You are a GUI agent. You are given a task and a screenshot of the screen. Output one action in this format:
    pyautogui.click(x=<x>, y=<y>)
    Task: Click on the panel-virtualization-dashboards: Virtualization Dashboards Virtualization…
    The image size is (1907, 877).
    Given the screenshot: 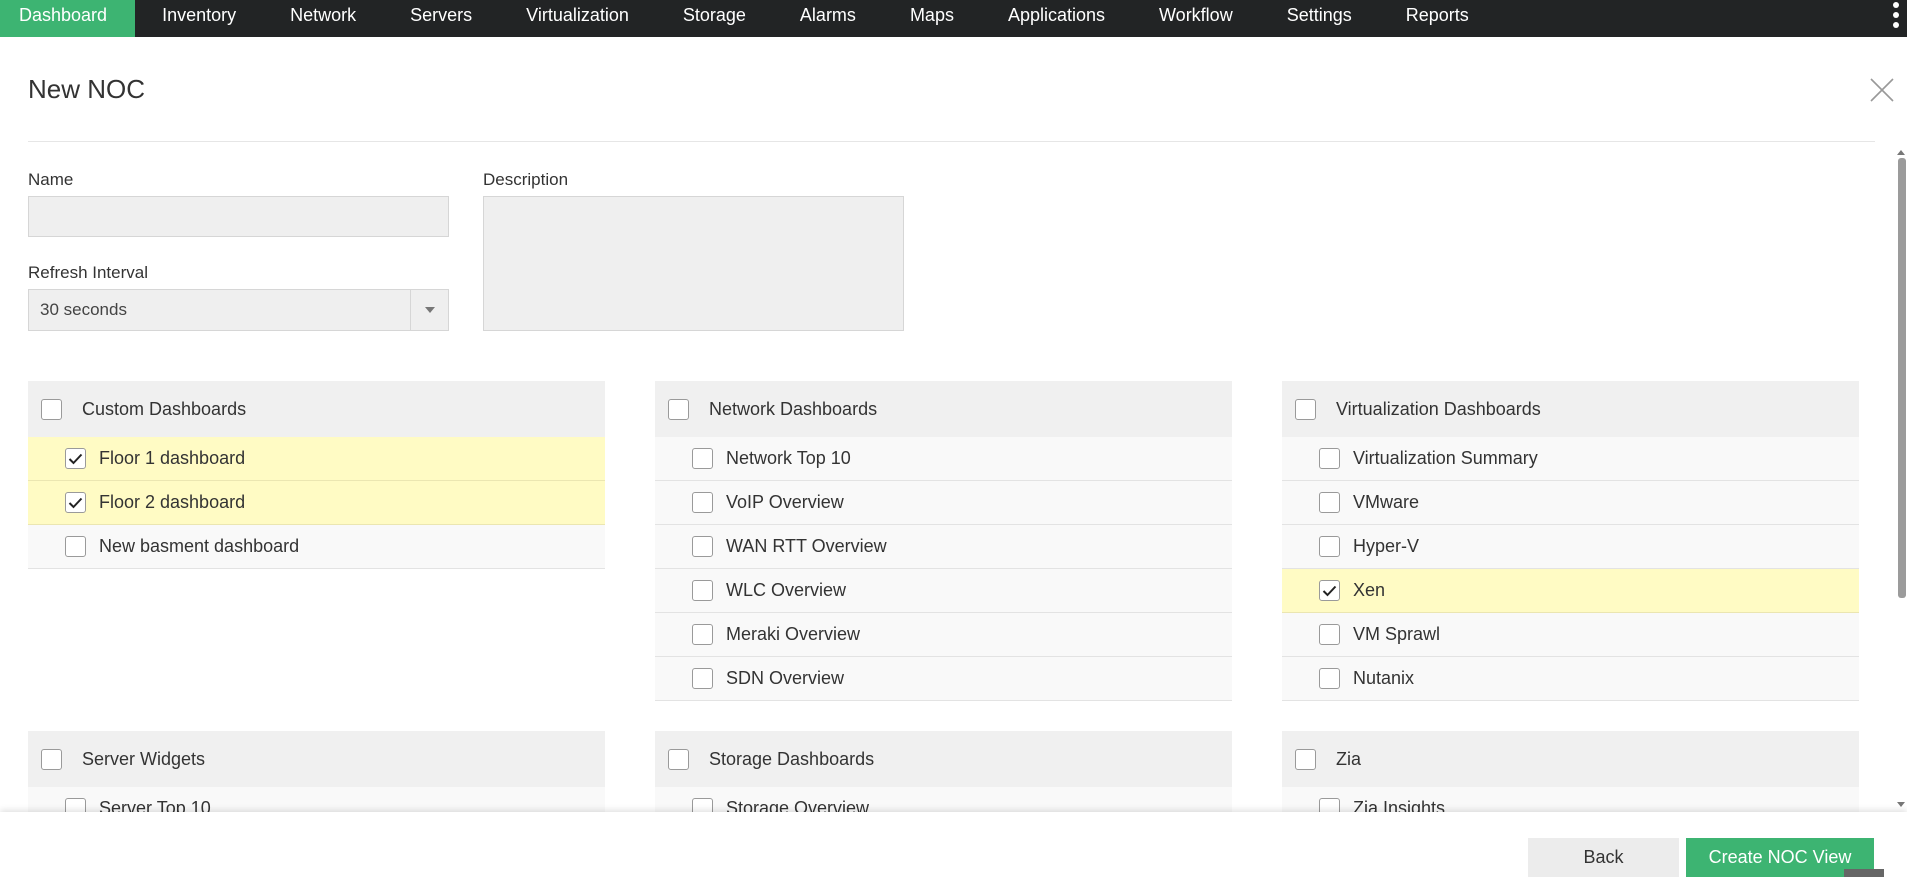 What is the action you would take?
    pyautogui.click(x=1570, y=541)
    